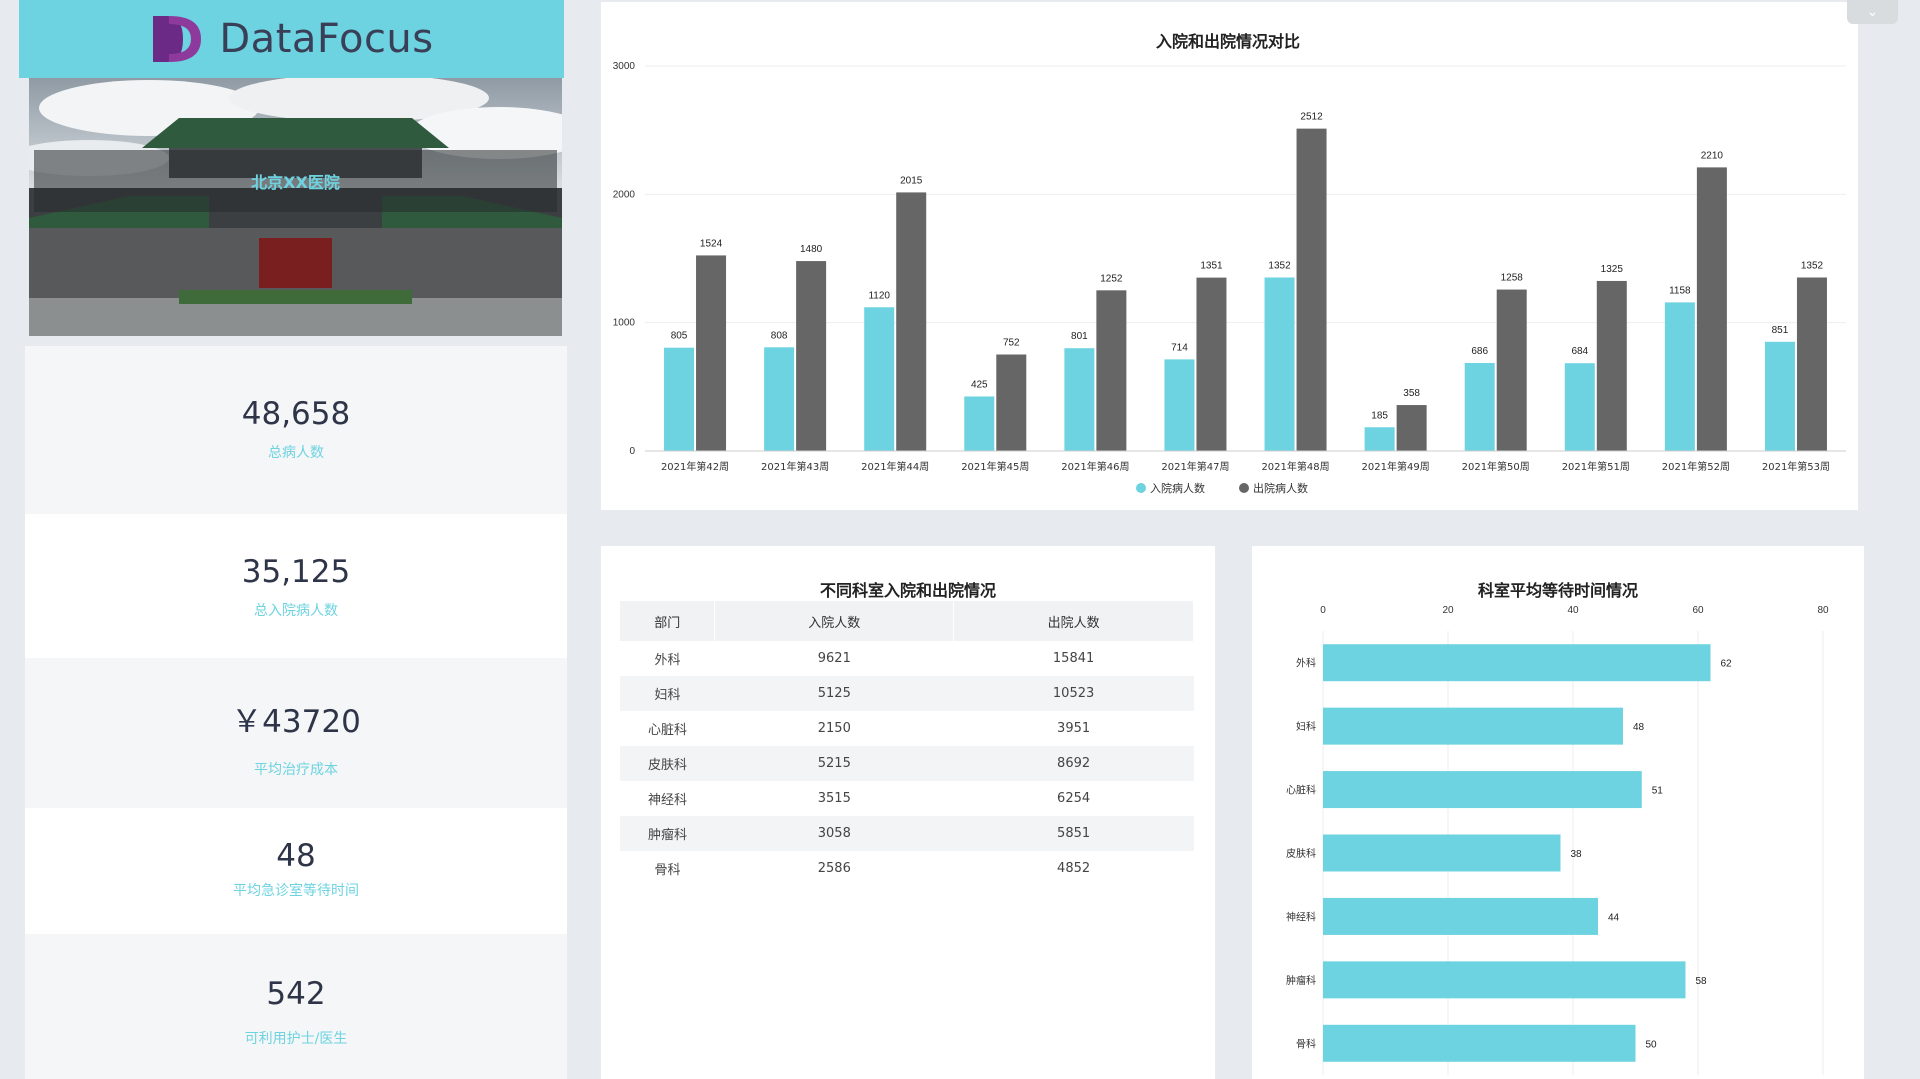 Image resolution: width=1920 pixels, height=1079 pixels. Describe the element at coordinates (711, 243) in the screenshot. I see `data-label: 1524` at that location.